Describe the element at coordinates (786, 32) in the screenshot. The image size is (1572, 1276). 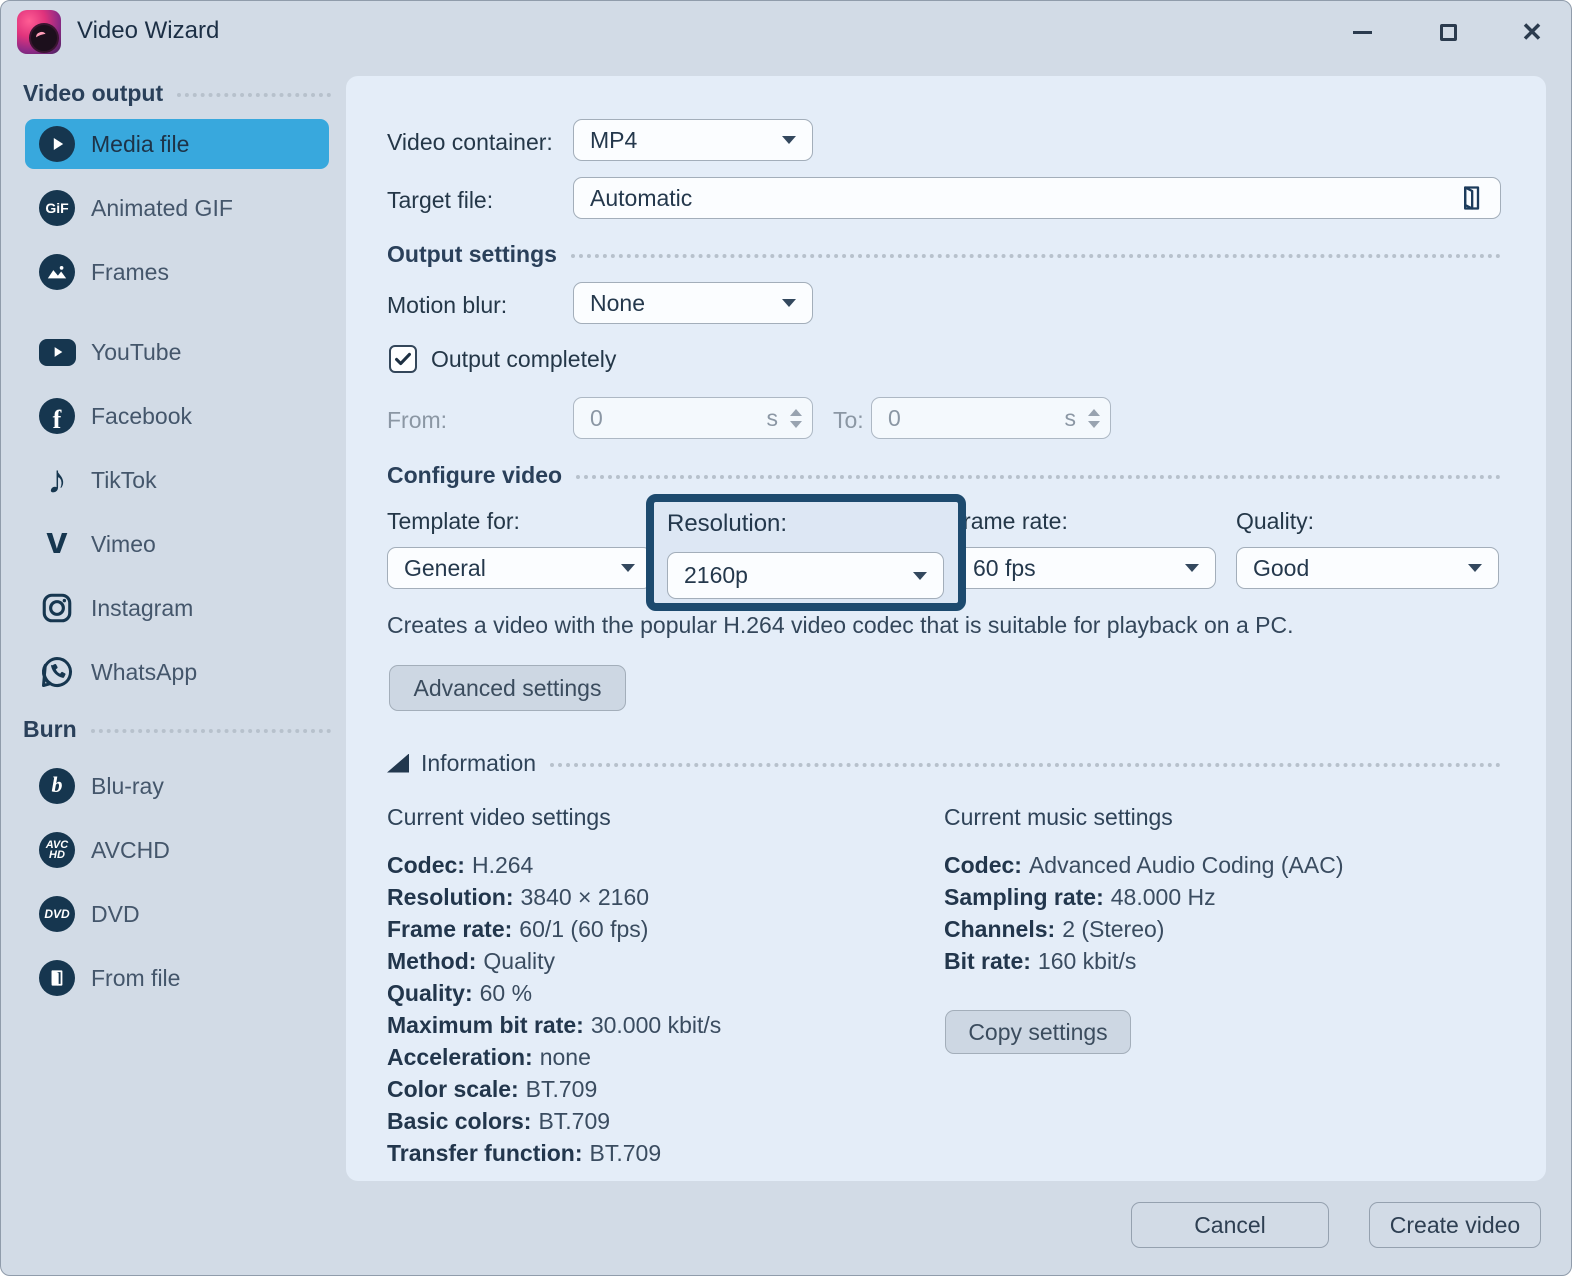
I see `titlebar: Video Wizard ✕` at that location.